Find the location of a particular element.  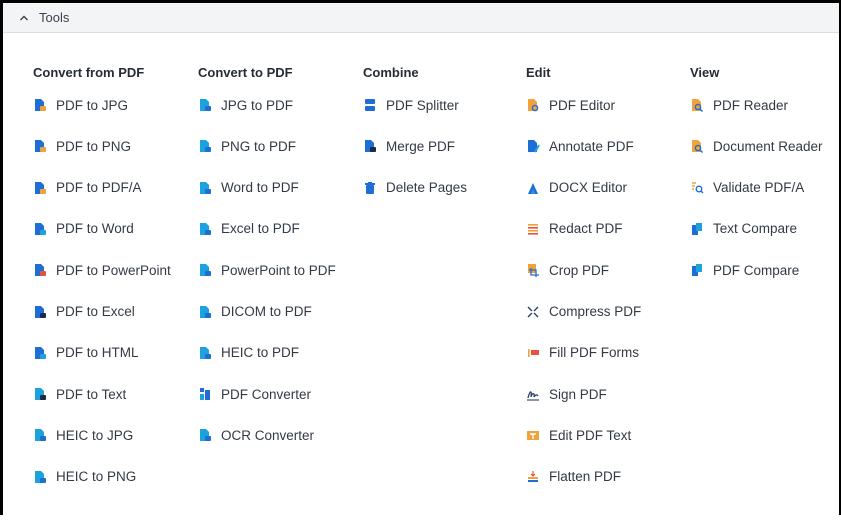

tool-excel-to-pdf: Excel to PDF is located at coordinates (249, 229).